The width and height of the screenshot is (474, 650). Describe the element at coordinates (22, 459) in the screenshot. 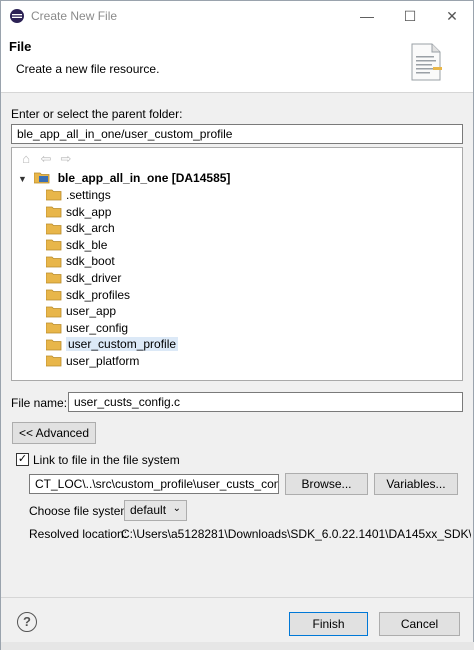

I see `link-file-checkbox: ✓` at that location.